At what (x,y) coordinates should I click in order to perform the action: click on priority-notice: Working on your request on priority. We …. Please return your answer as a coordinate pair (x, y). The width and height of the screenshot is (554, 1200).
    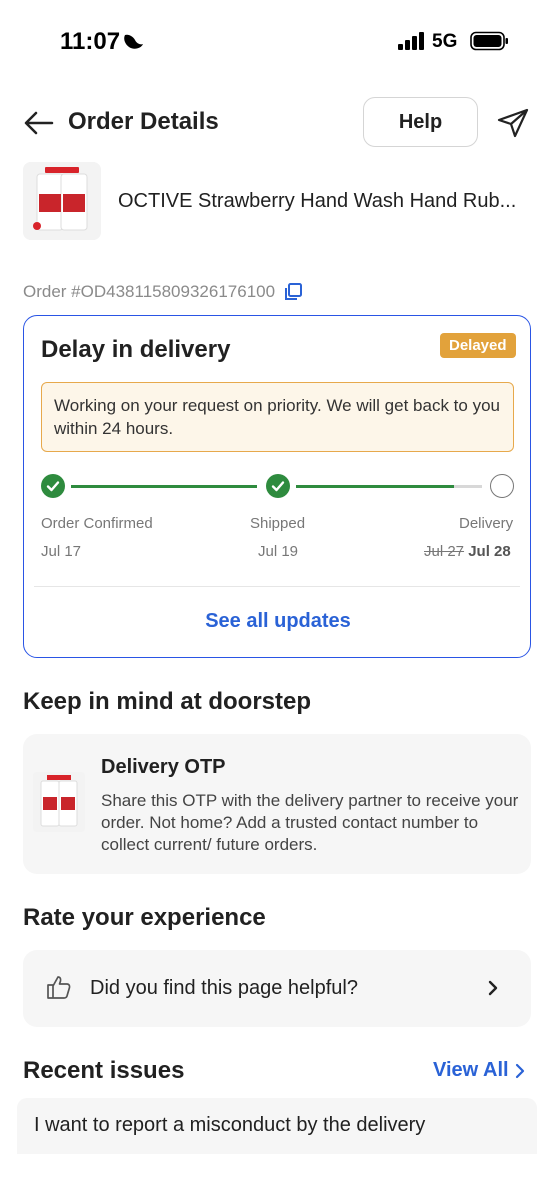
    Looking at the image, I should click on (277, 417).